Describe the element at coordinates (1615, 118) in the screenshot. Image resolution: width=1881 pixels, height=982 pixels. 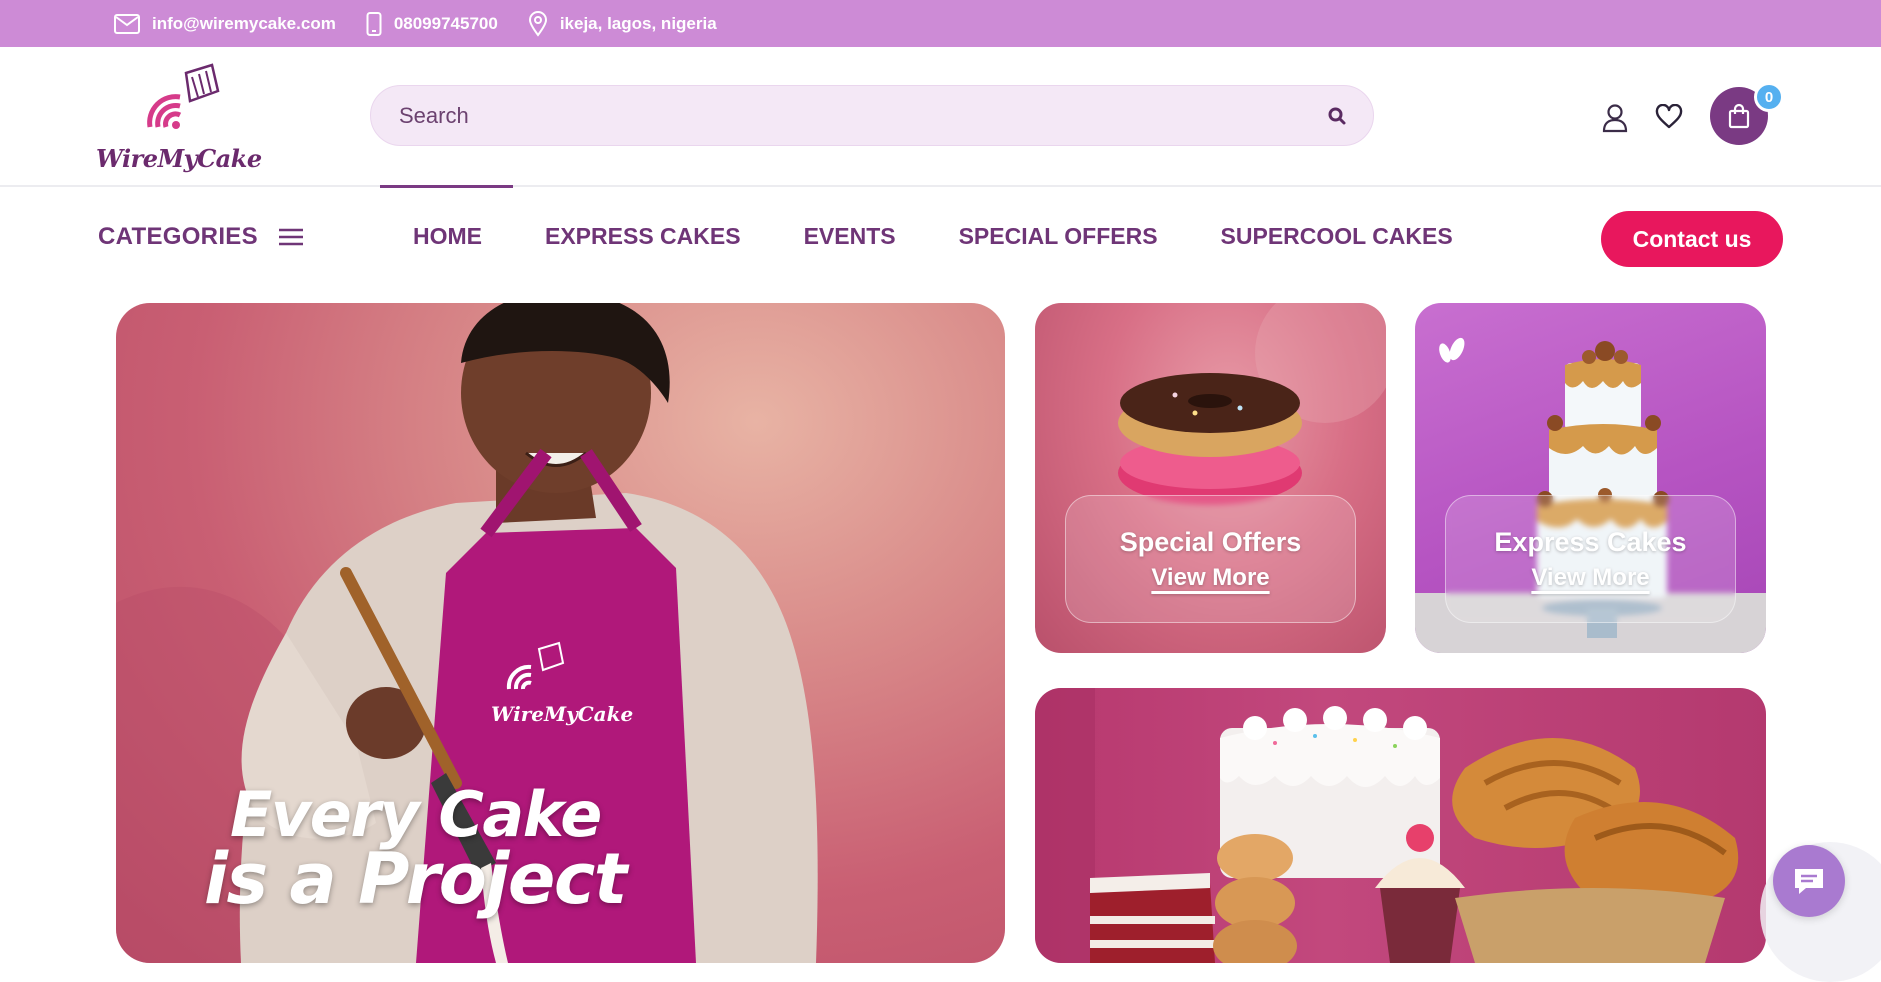
I see `user-account-icon` at that location.